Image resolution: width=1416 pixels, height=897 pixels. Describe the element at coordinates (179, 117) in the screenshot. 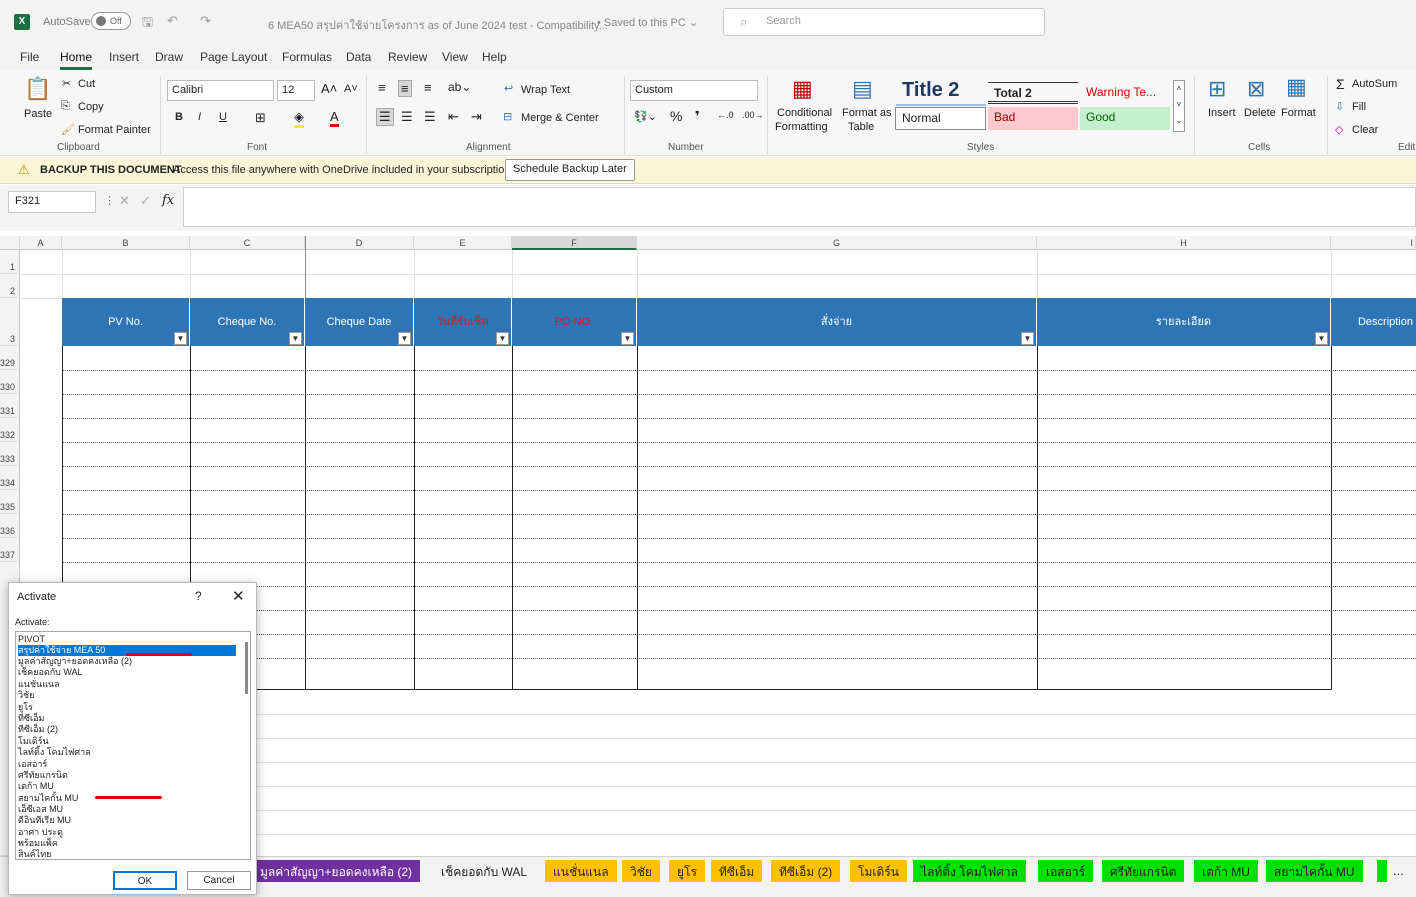

I see `bold-button: B` at that location.